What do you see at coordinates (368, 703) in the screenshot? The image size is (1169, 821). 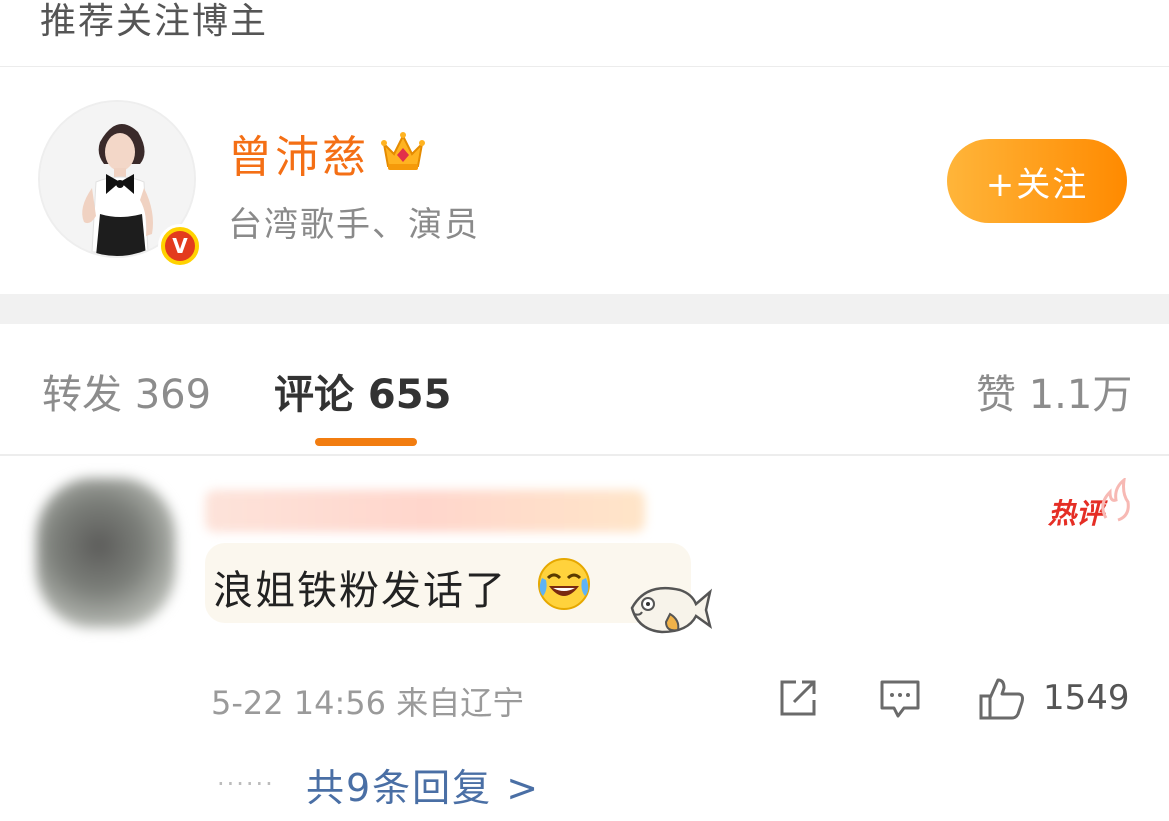 I see `comment-timestamp-location: 5-22 14:56 来自辽宁` at bounding box center [368, 703].